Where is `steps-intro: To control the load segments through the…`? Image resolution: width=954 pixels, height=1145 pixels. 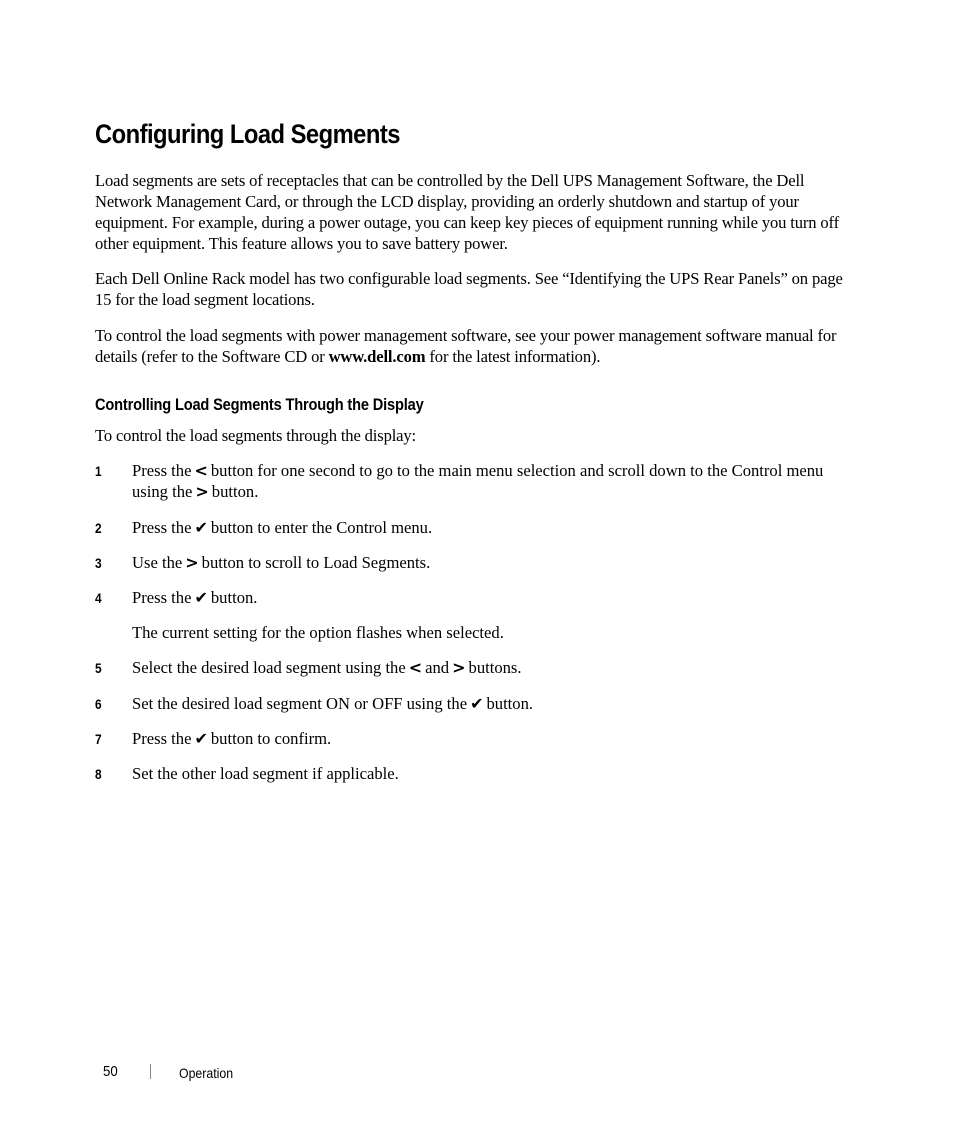
steps-intro: To control the load segments through the… is located at coordinates (256, 435).